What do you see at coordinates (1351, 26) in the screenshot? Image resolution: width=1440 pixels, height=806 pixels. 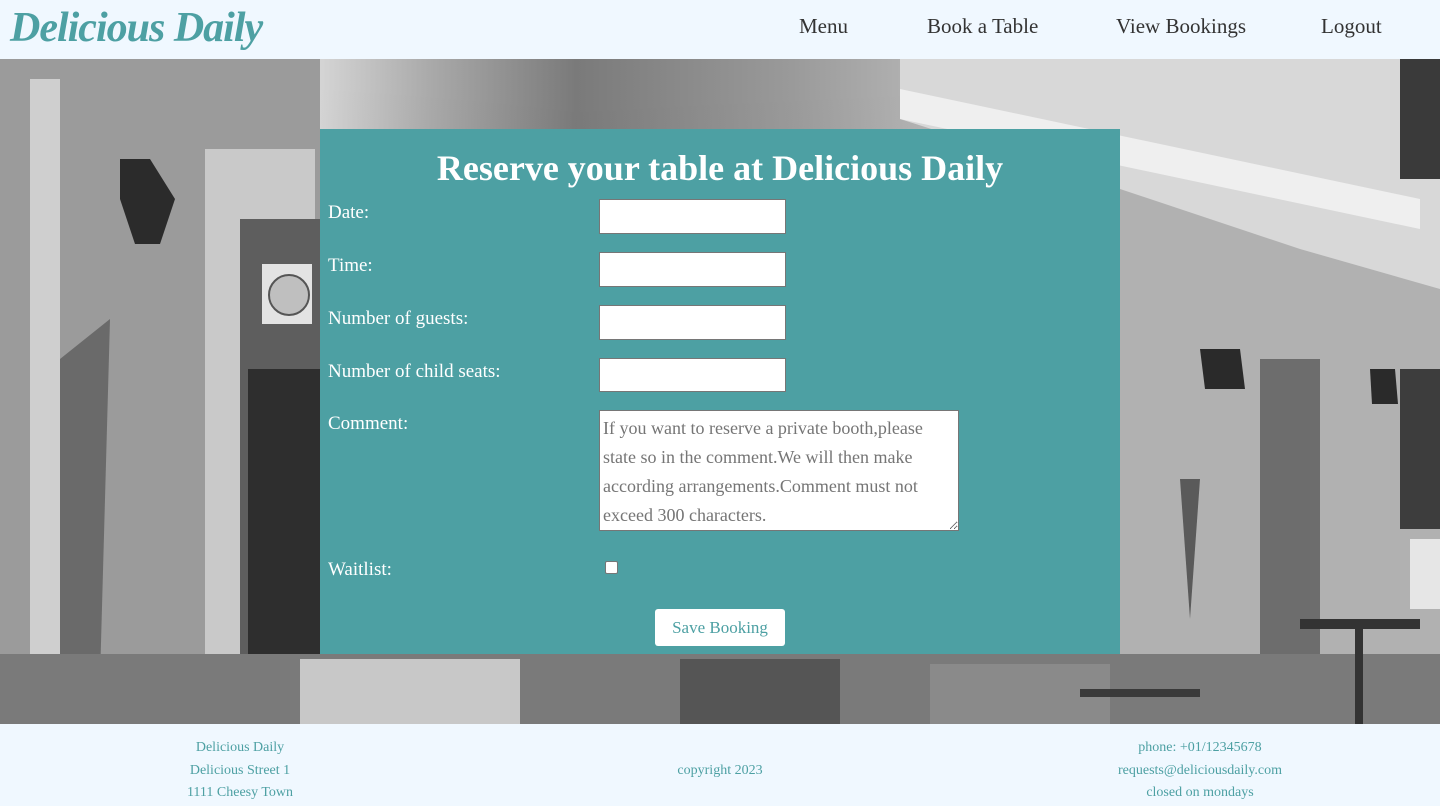 I see `nav-logout-link: Logout` at bounding box center [1351, 26].